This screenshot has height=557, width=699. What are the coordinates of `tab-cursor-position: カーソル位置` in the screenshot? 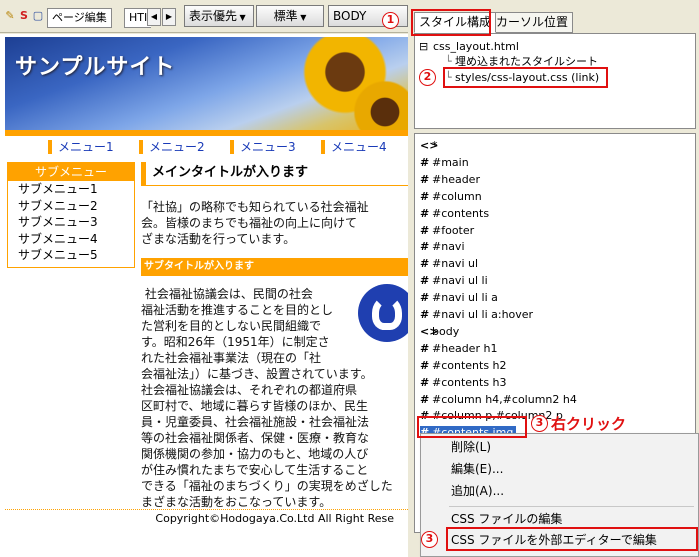 It's located at (532, 22).